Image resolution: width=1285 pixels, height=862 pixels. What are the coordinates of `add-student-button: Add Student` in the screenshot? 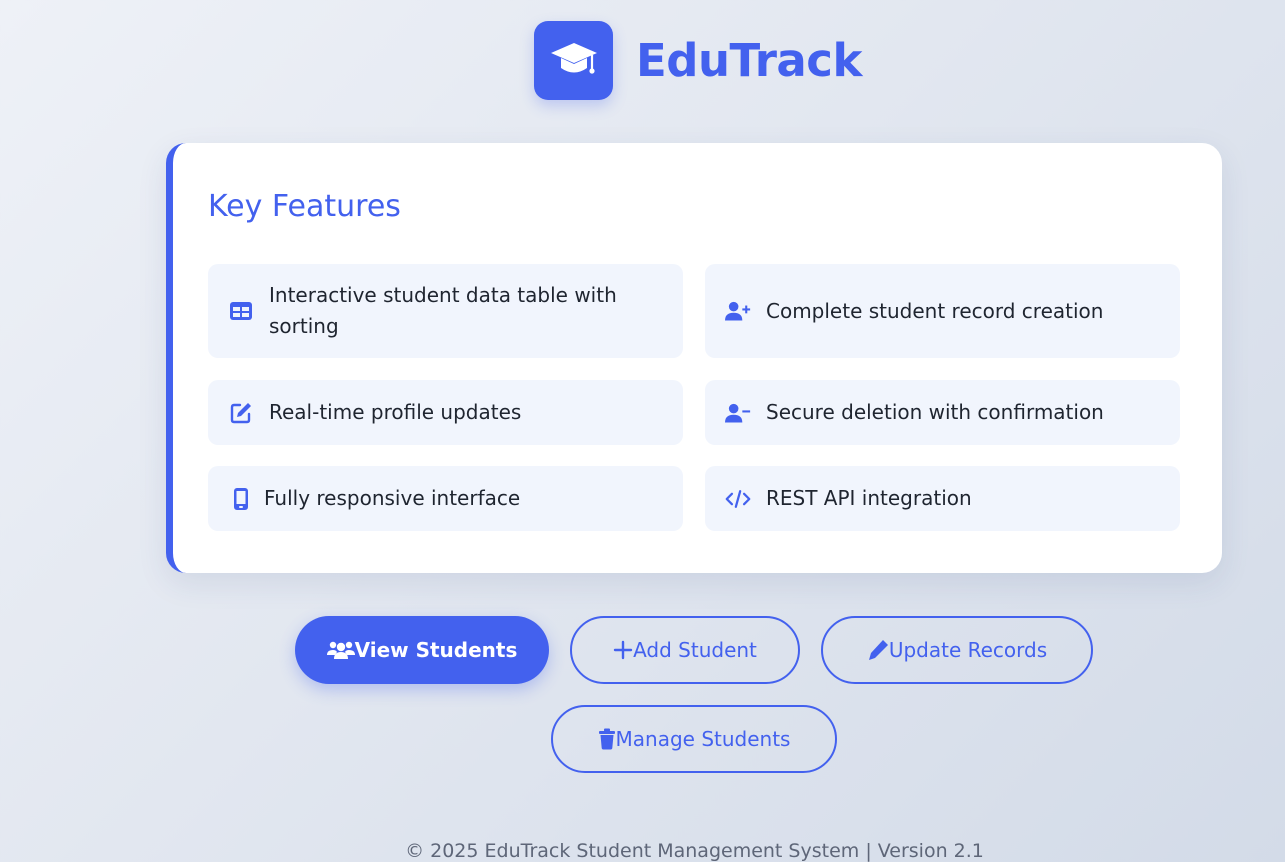 It's located at (685, 650).